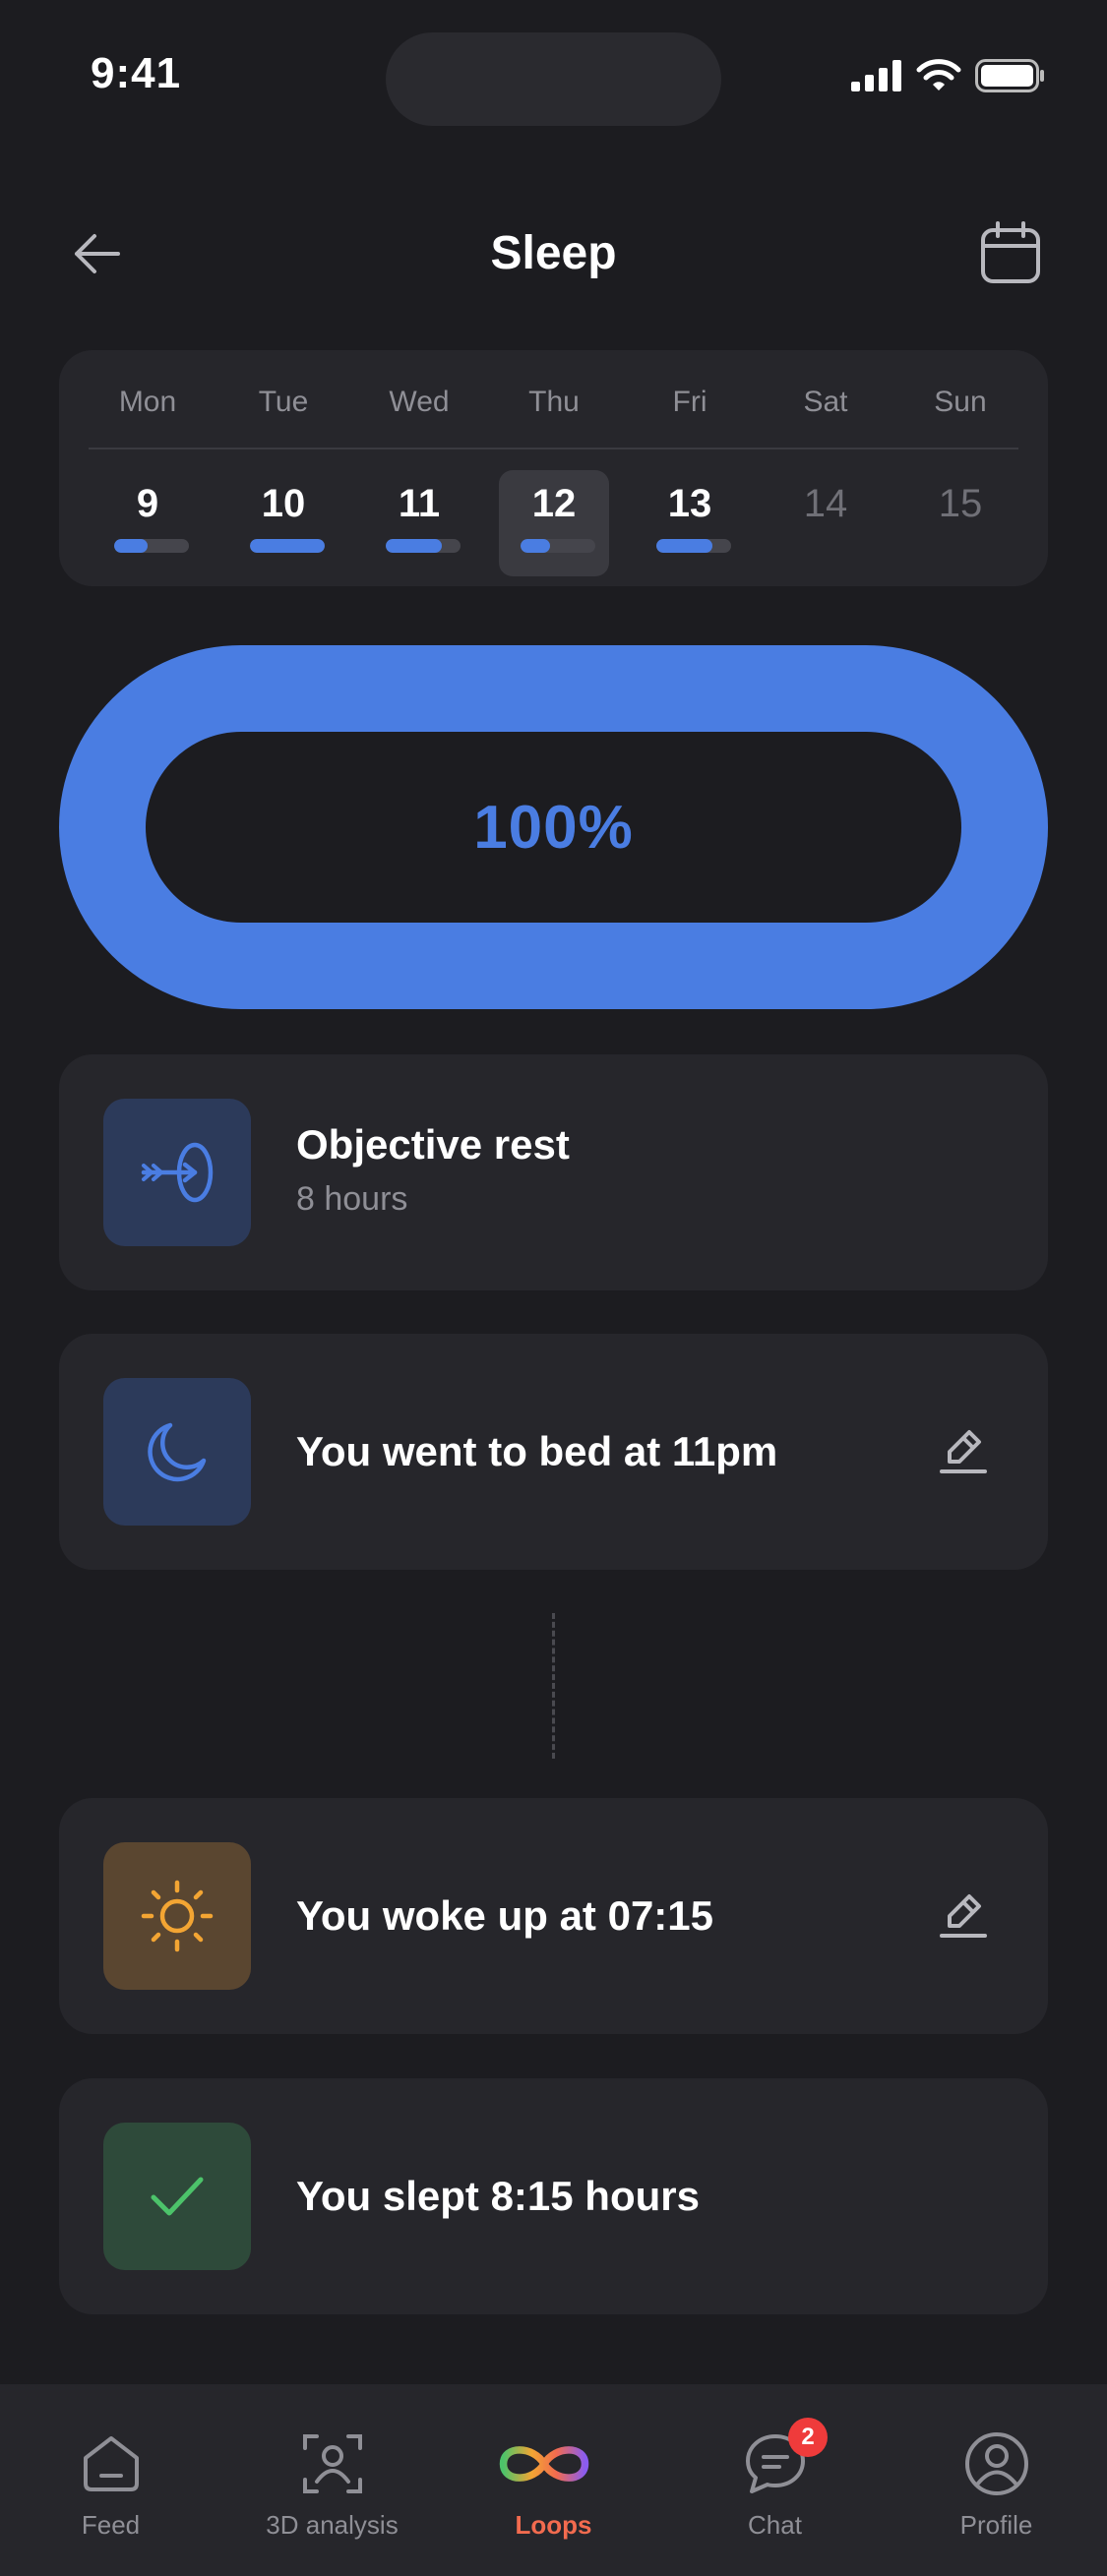 This screenshot has width=1107, height=2576. Describe the element at coordinates (961, 402) in the screenshot. I see `day-name: Sun` at that location.